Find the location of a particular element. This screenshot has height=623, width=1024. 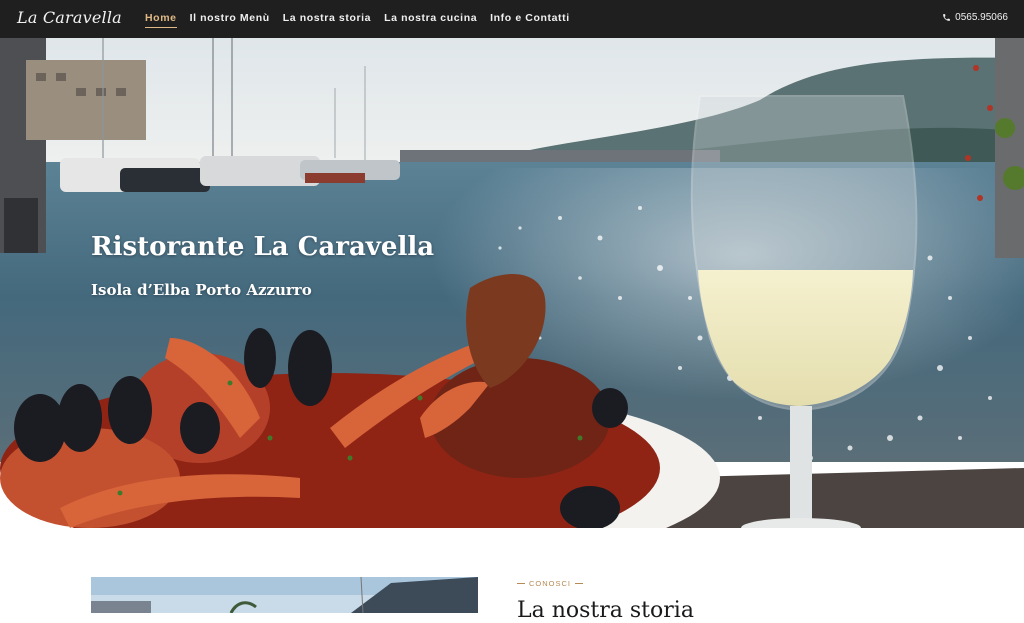

story-eyebrow: CONOSCI is located at coordinates (550, 583).